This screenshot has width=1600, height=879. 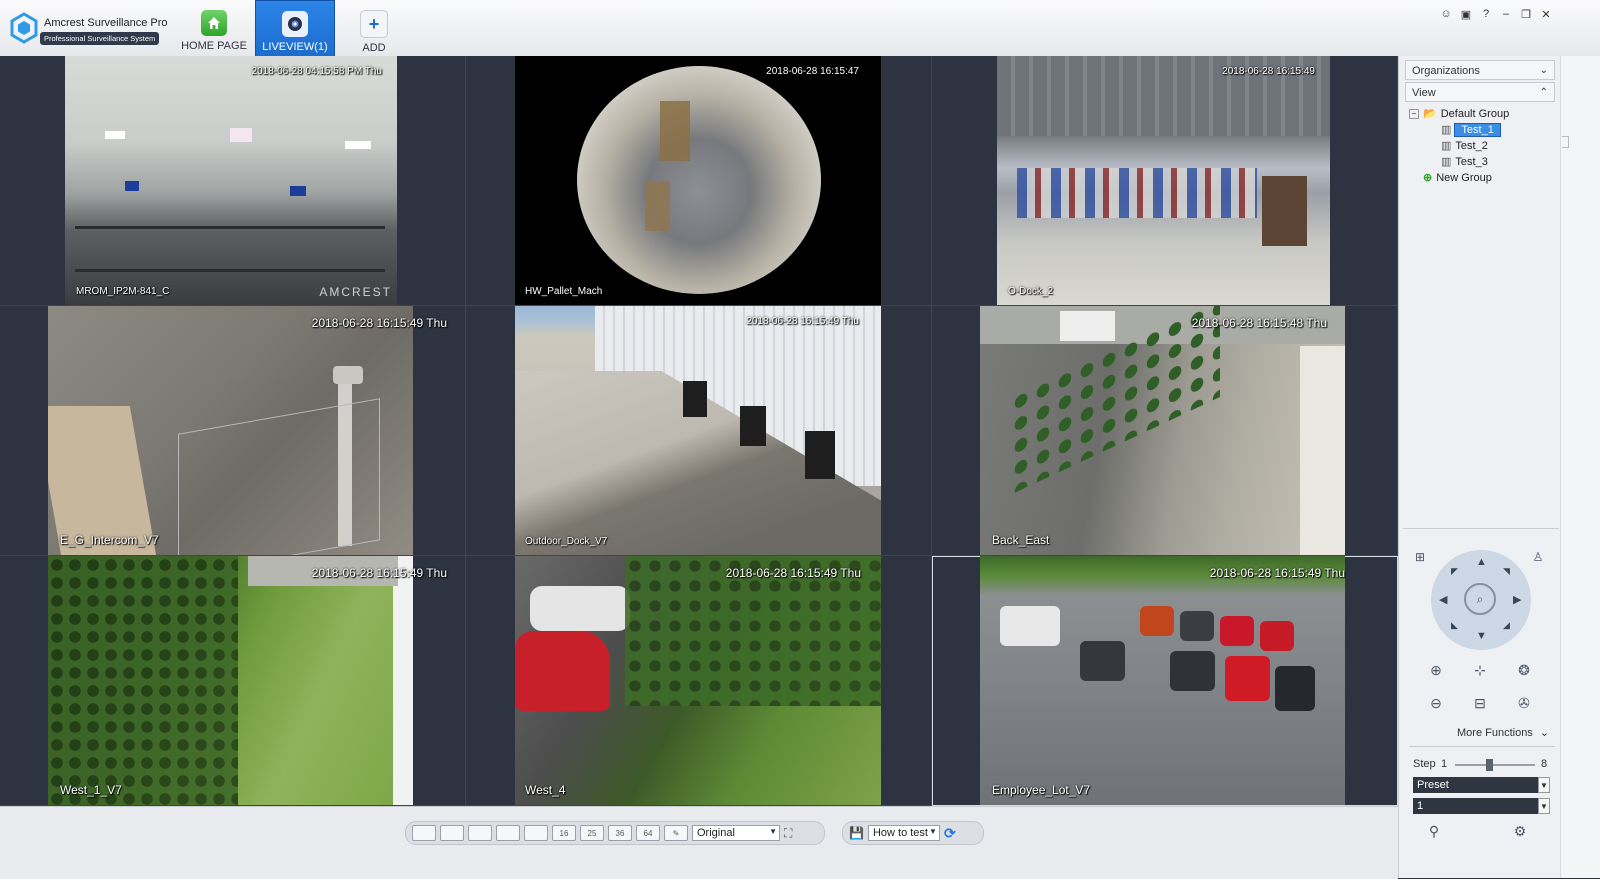 I want to click on camera-tile: 2018-06-28 16:15:49 Thu West_4, so click(x=699, y=681).